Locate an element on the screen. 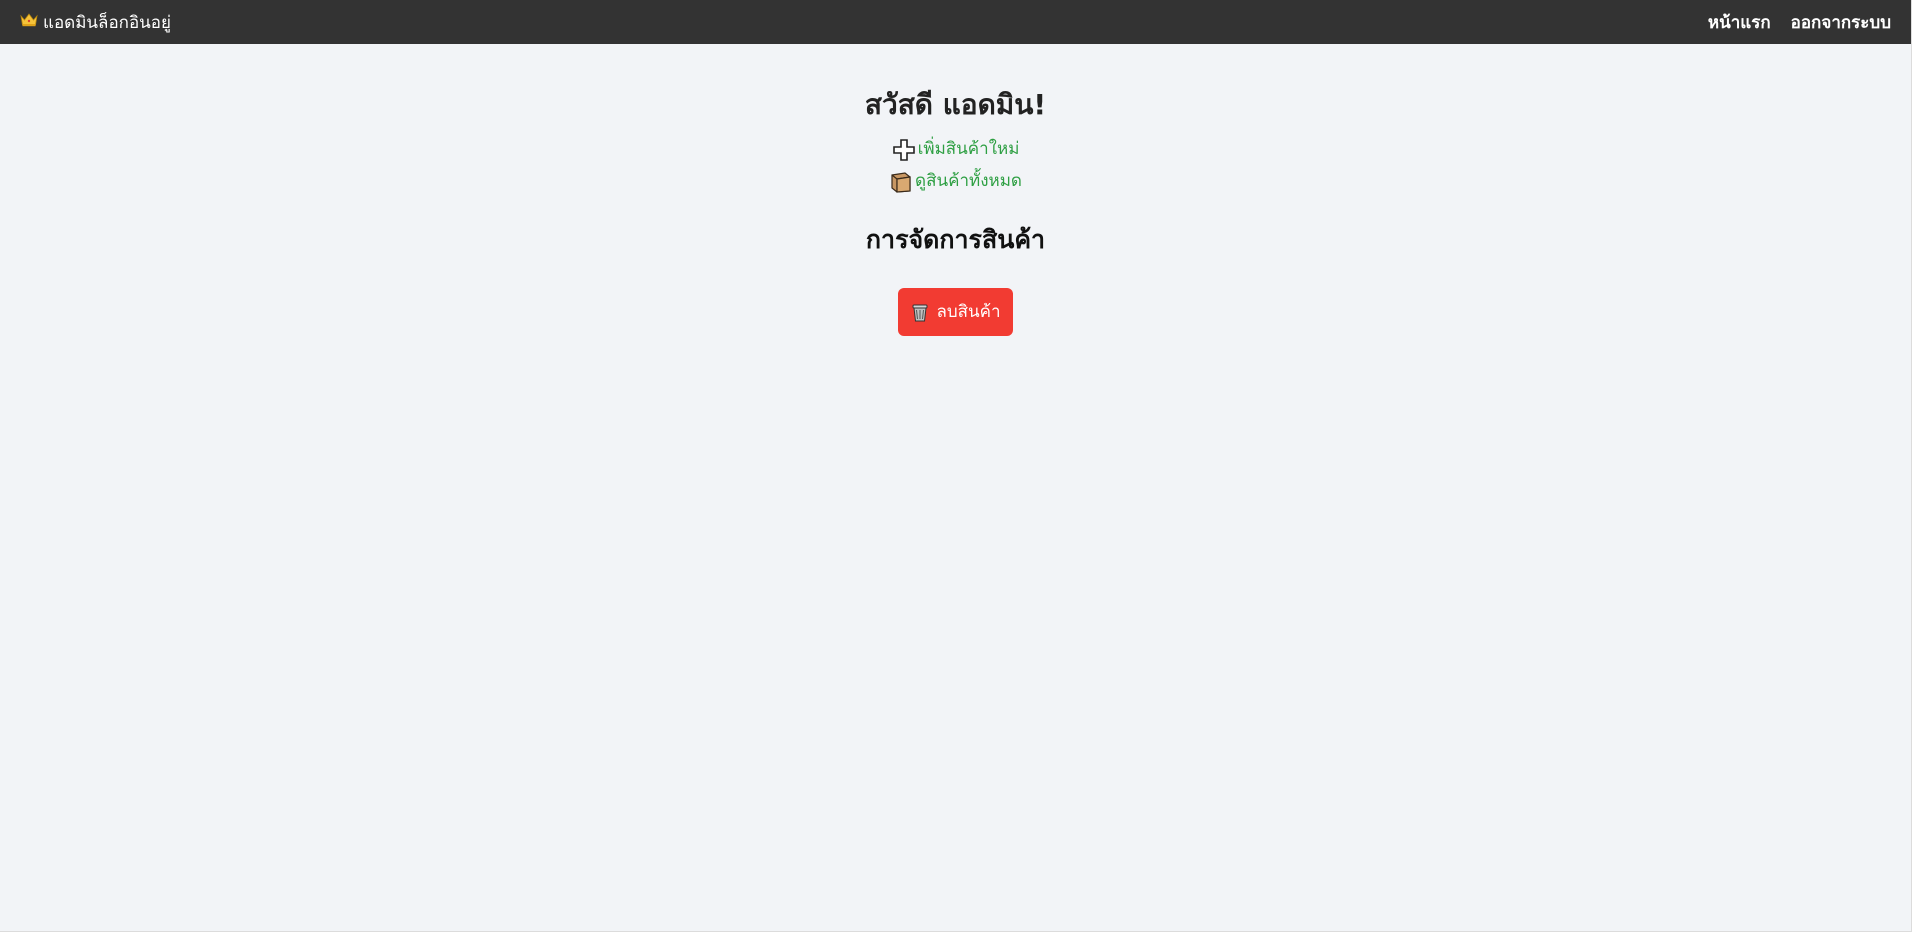 The width and height of the screenshot is (1913, 935). box-icon is located at coordinates (901, 182).